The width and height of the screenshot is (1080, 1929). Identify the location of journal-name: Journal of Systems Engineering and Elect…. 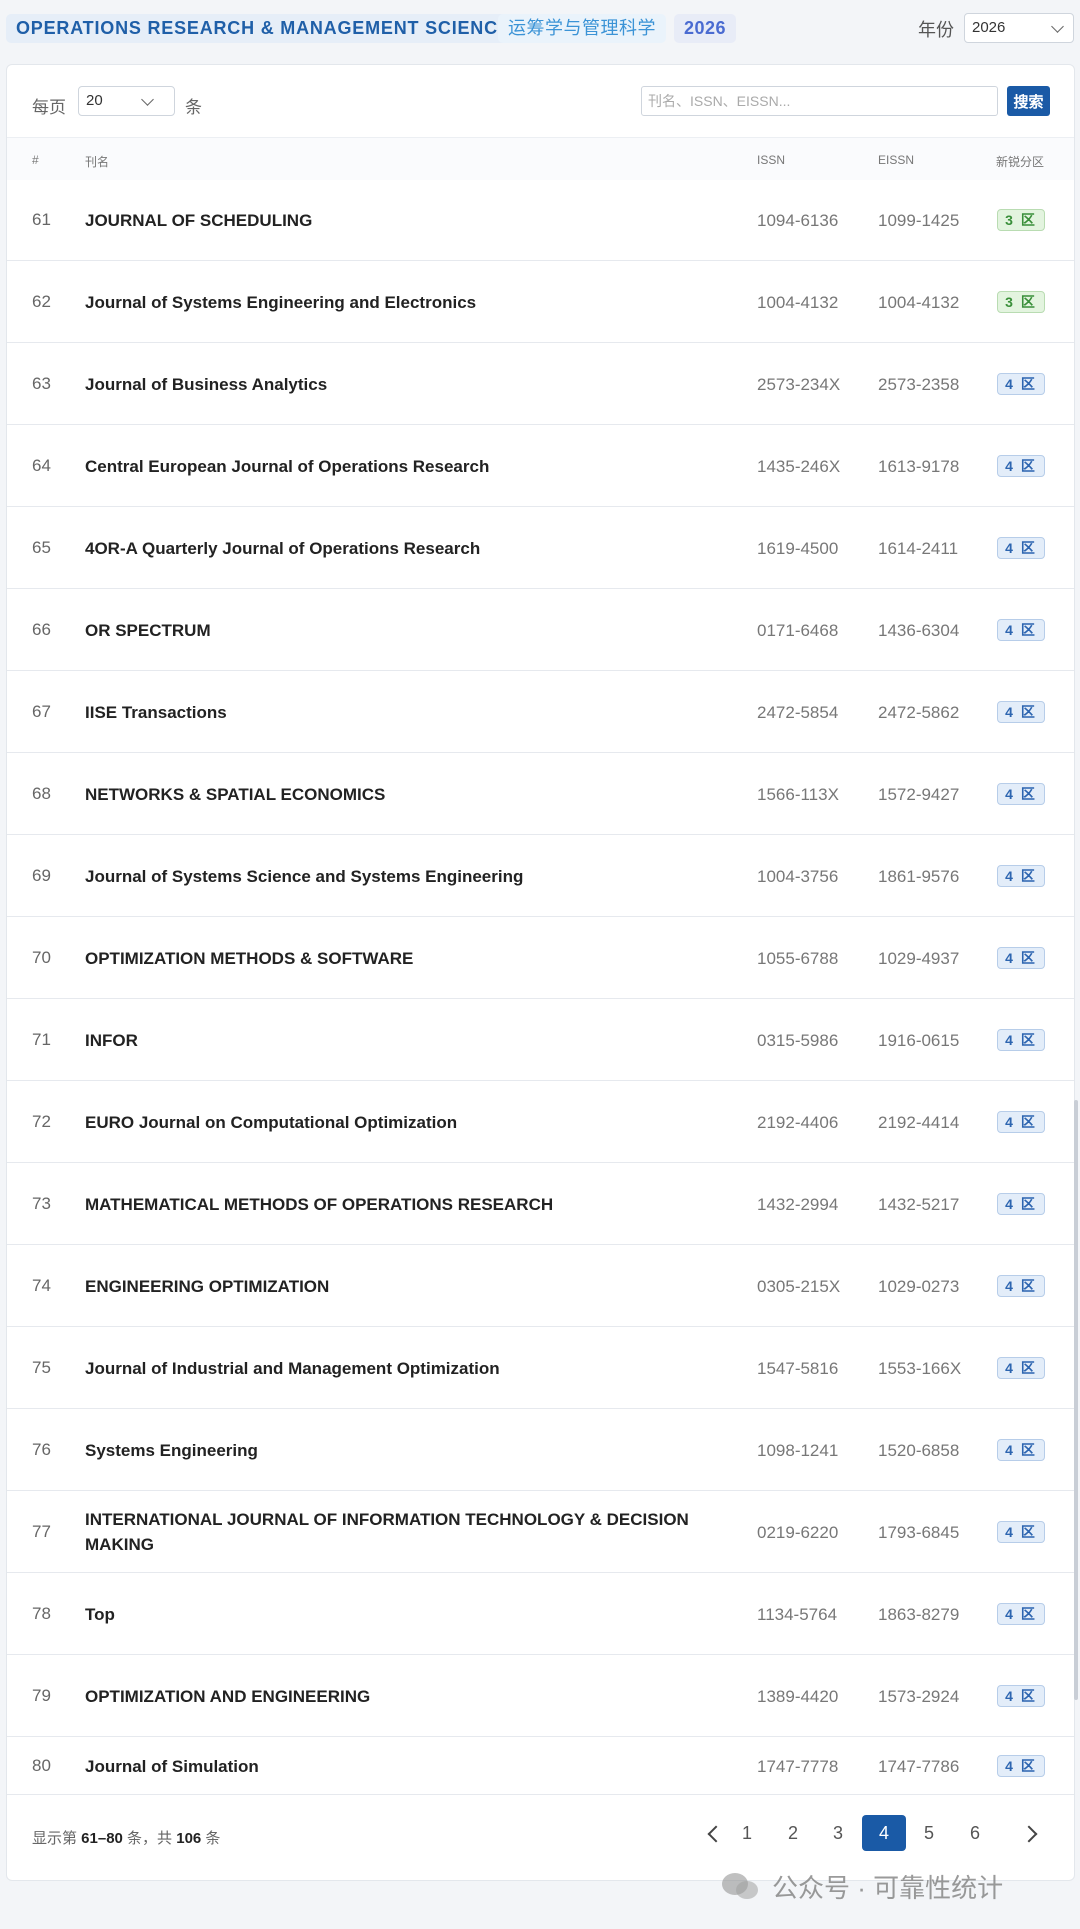
(405, 302).